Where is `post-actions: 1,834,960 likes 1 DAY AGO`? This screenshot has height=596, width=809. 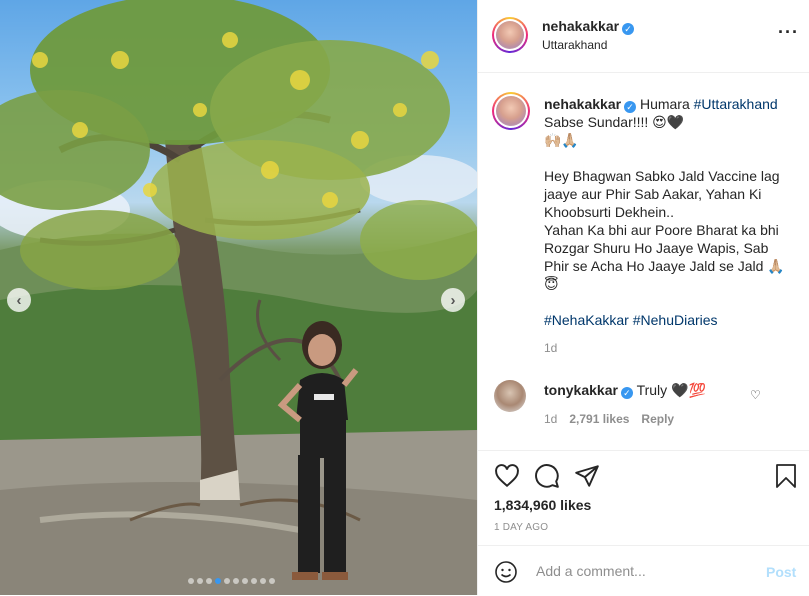 post-actions: 1,834,960 likes 1 DAY AGO is located at coordinates (643, 498).